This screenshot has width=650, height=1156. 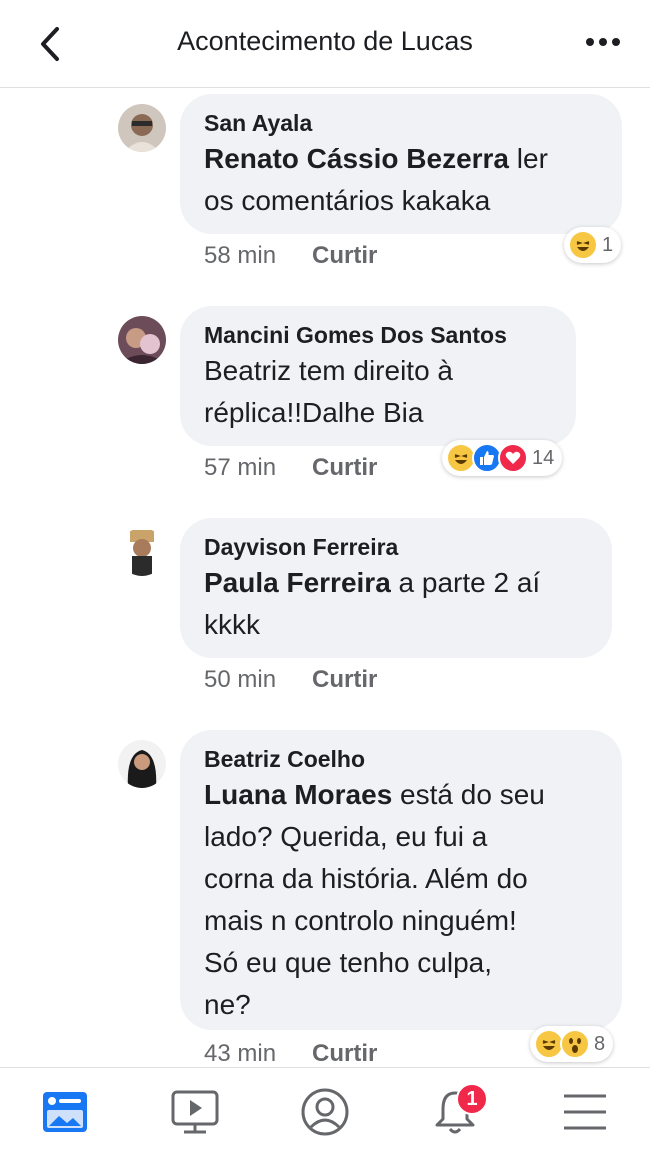 What do you see at coordinates (290, 256) in the screenshot?
I see `comment-meta: 58 min Curtir` at bounding box center [290, 256].